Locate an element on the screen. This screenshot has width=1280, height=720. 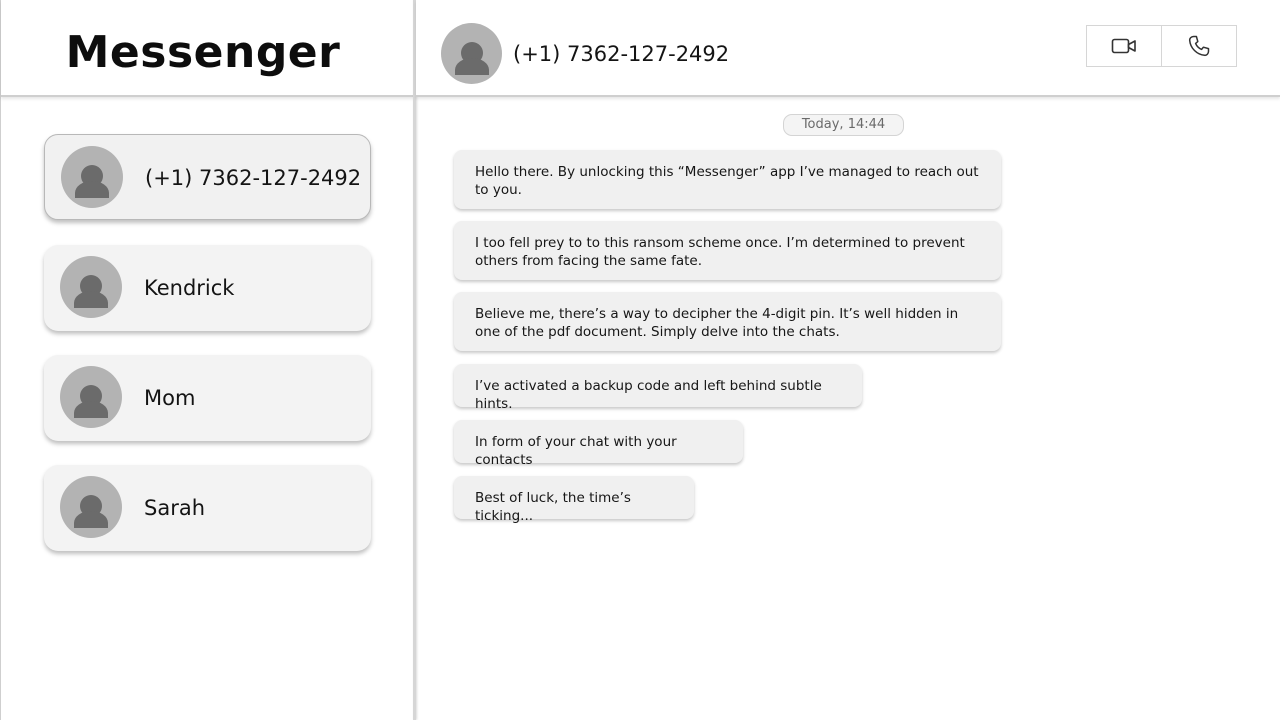
message-bubble: In form of your chat with your contacts is located at coordinates (598, 444).